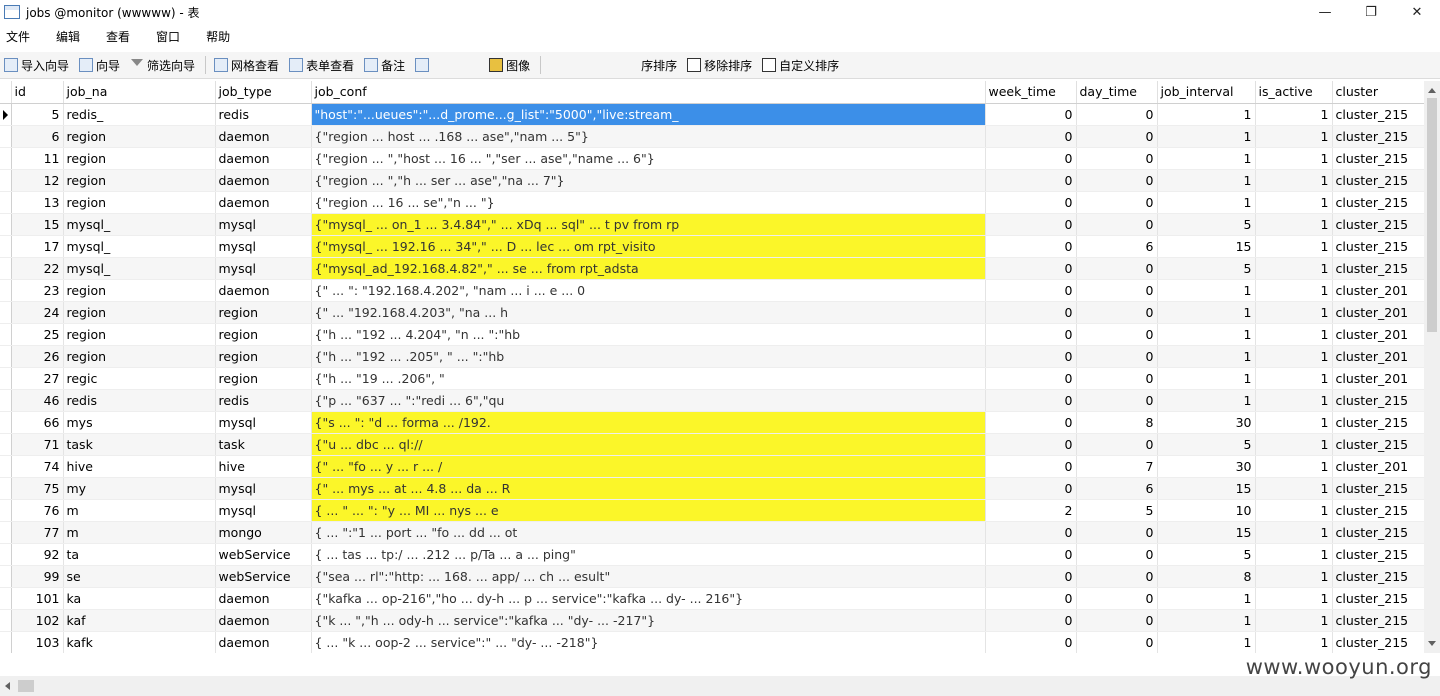 The width and height of the screenshot is (1440, 696). Describe the element at coordinates (613, 65) in the screenshot. I see `sort-button: 序排序` at that location.